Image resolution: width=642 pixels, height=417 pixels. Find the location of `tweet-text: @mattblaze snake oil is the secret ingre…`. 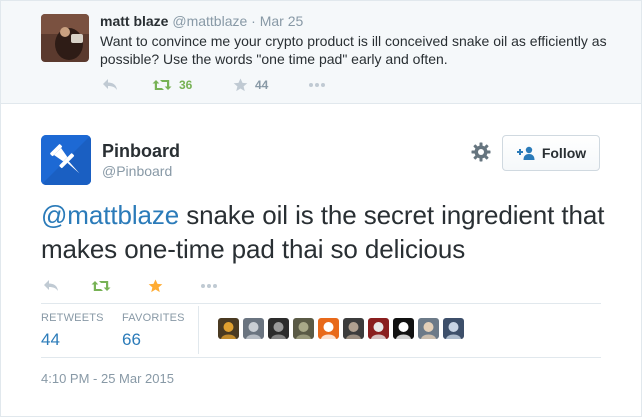

tweet-text: @mattblaze snake oil is the secret ingre… is located at coordinates (331, 232).